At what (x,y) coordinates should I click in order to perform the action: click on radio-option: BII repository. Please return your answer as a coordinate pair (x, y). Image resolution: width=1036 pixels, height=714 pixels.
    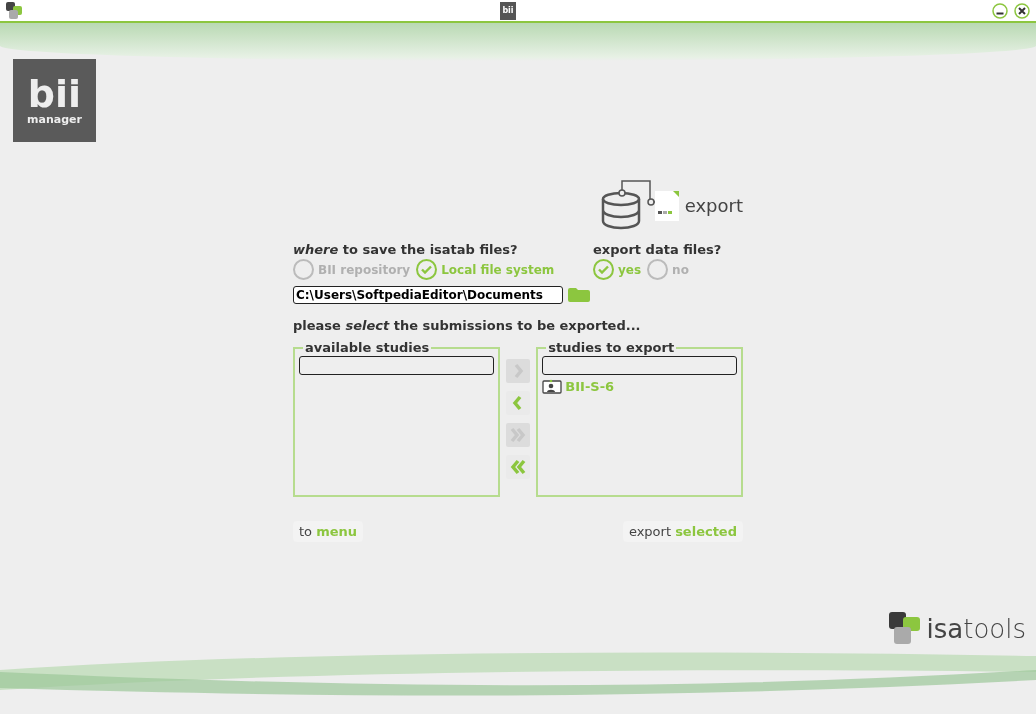
    Looking at the image, I should click on (352, 269).